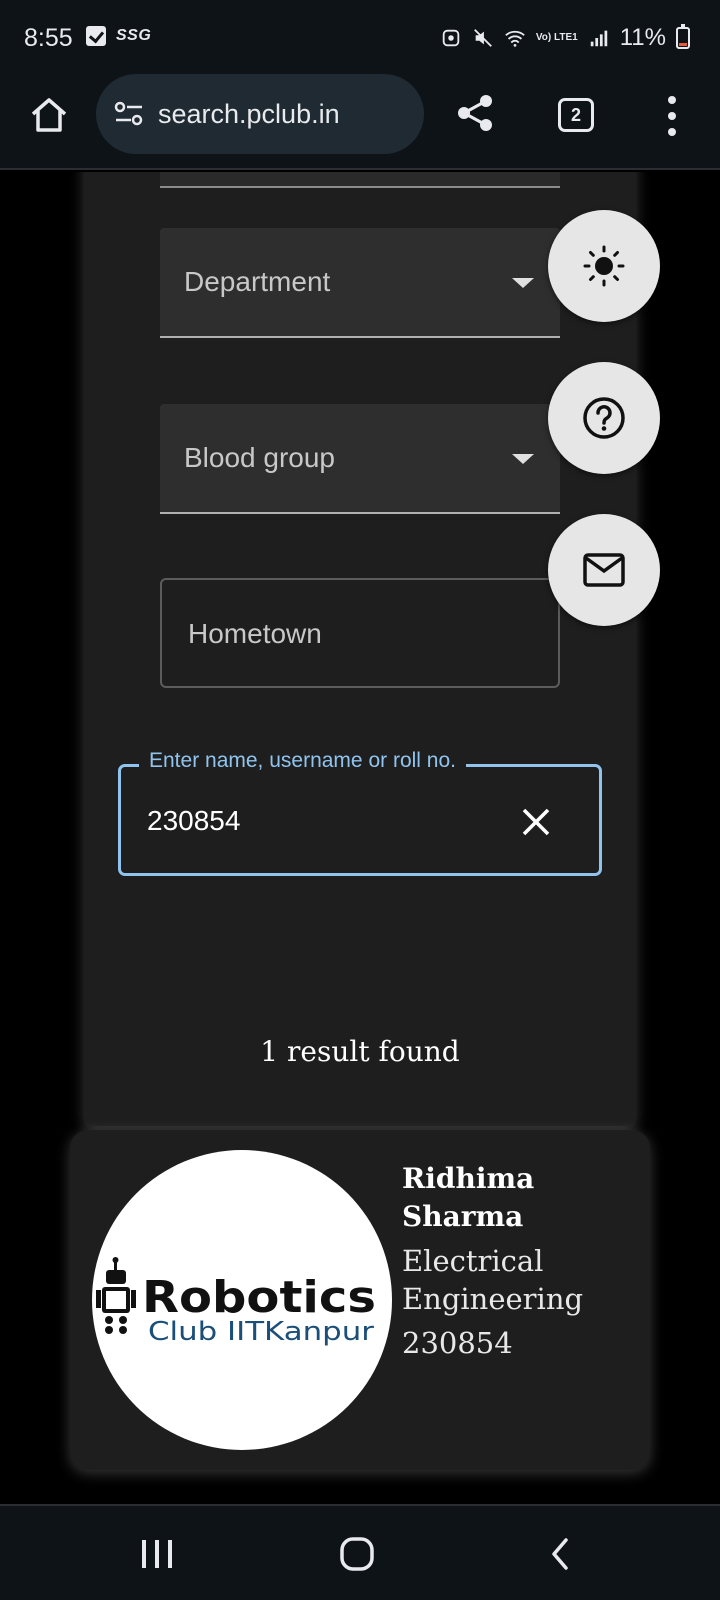  What do you see at coordinates (642, 37) in the screenshot?
I see `battery-percent: 11%` at bounding box center [642, 37].